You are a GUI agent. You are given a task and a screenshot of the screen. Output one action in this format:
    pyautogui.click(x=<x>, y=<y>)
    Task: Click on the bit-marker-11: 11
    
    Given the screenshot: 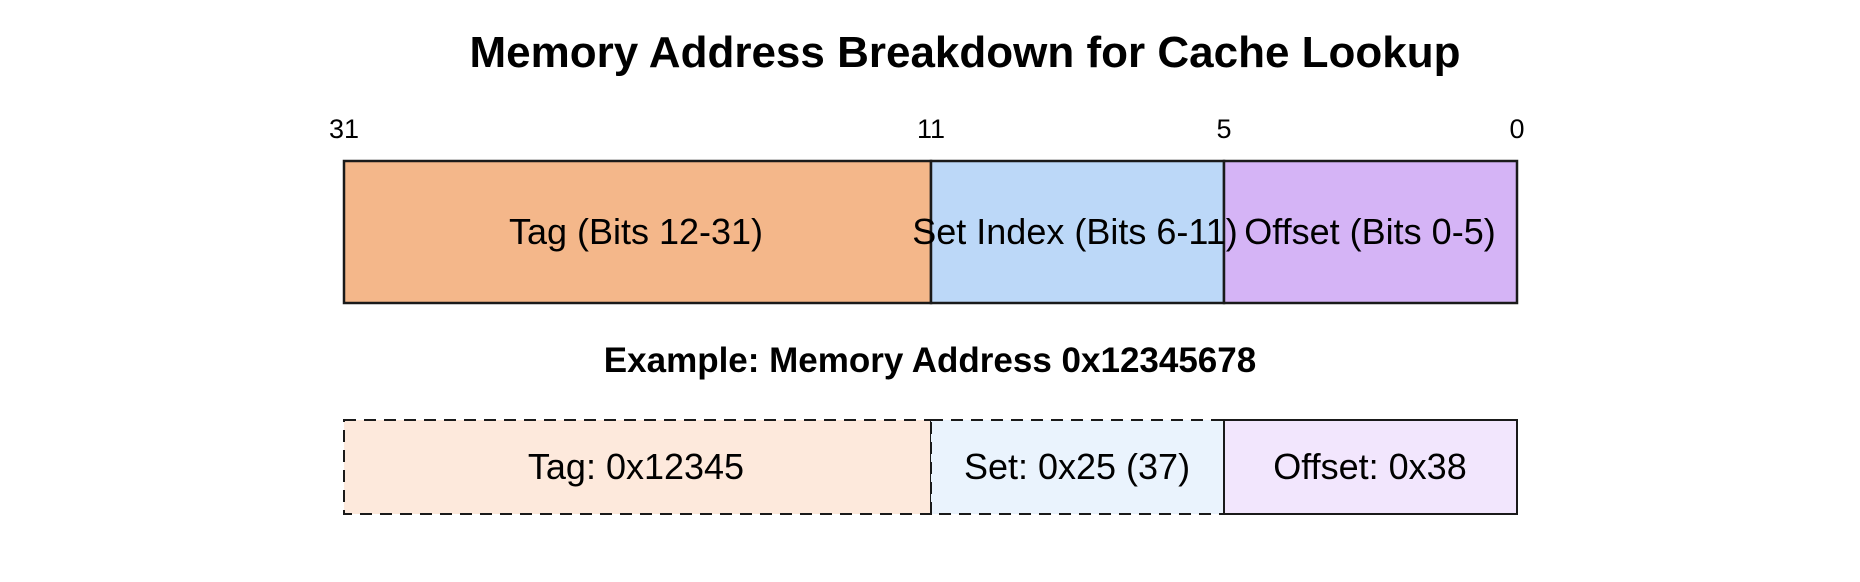 What is the action you would take?
    pyautogui.click(x=931, y=129)
    